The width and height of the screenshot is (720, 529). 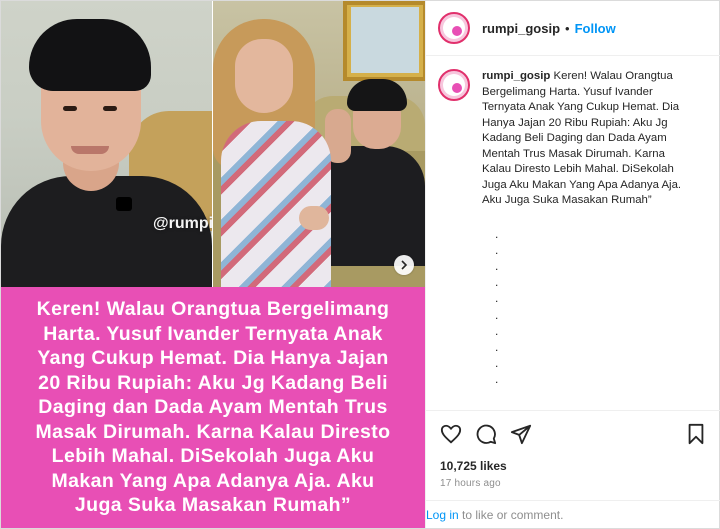 I want to click on caption-line: Masak Dirumah. Karna Kalau Diresto, so click(x=213, y=431).